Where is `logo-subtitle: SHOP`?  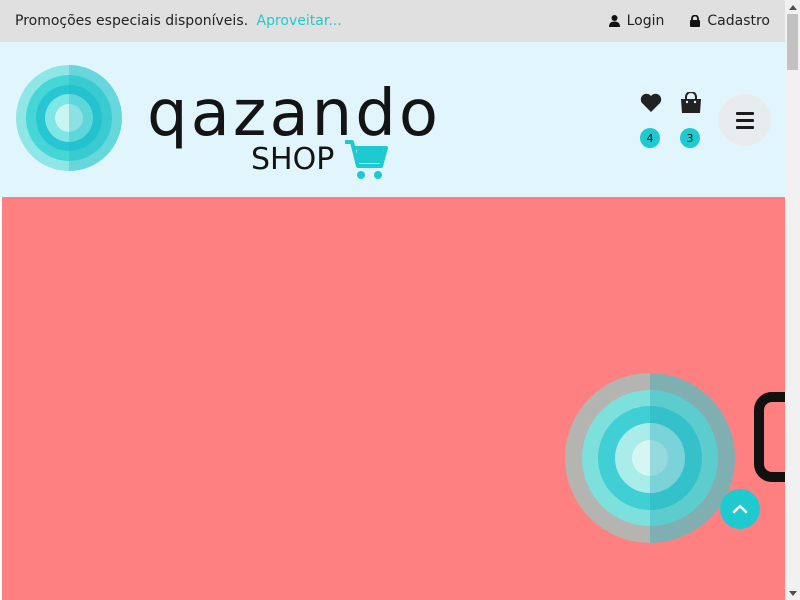
logo-subtitle: SHOP is located at coordinates (293, 159).